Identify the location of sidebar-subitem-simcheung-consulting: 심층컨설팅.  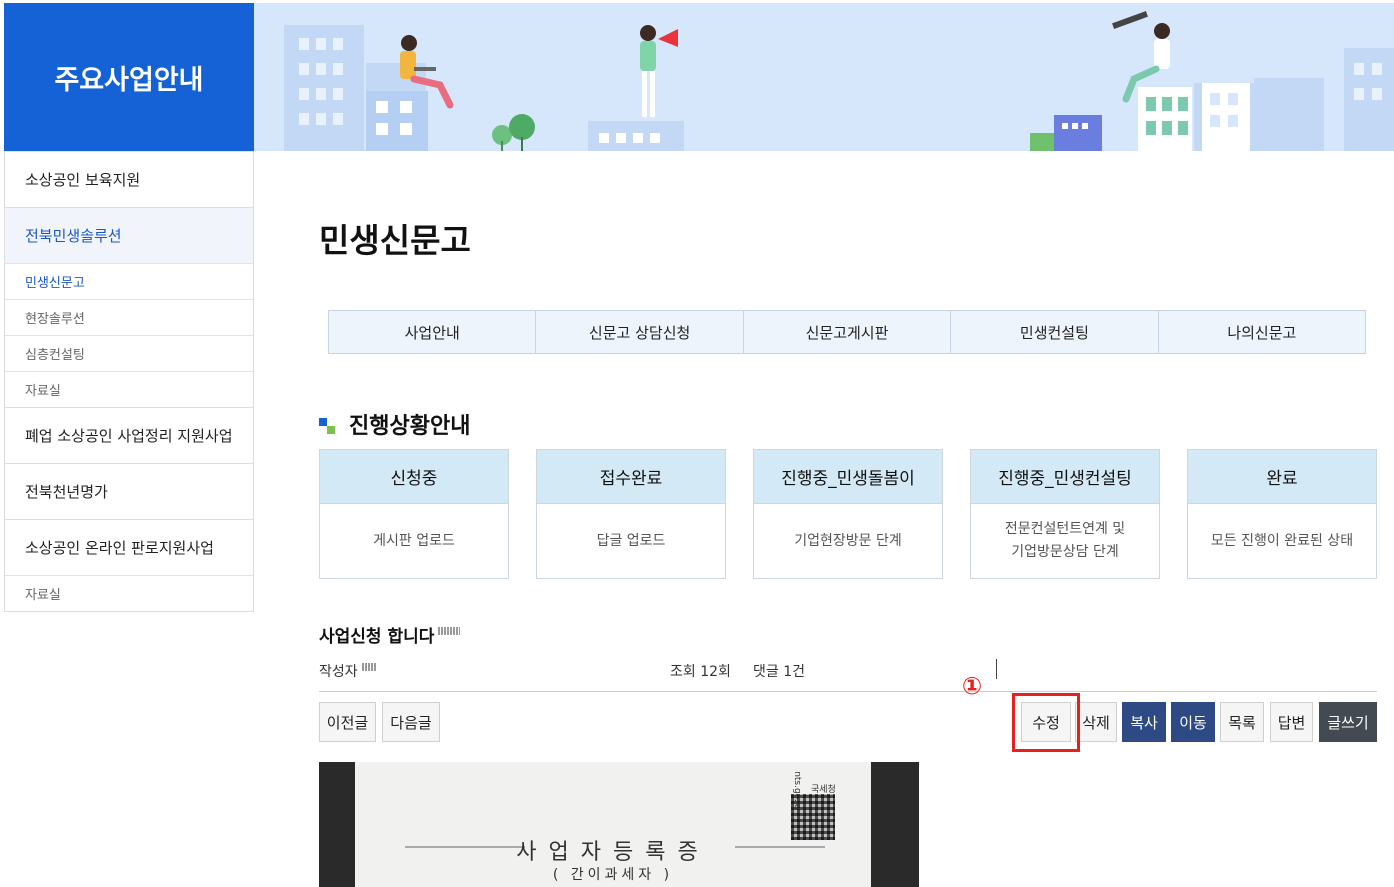
(129, 353).